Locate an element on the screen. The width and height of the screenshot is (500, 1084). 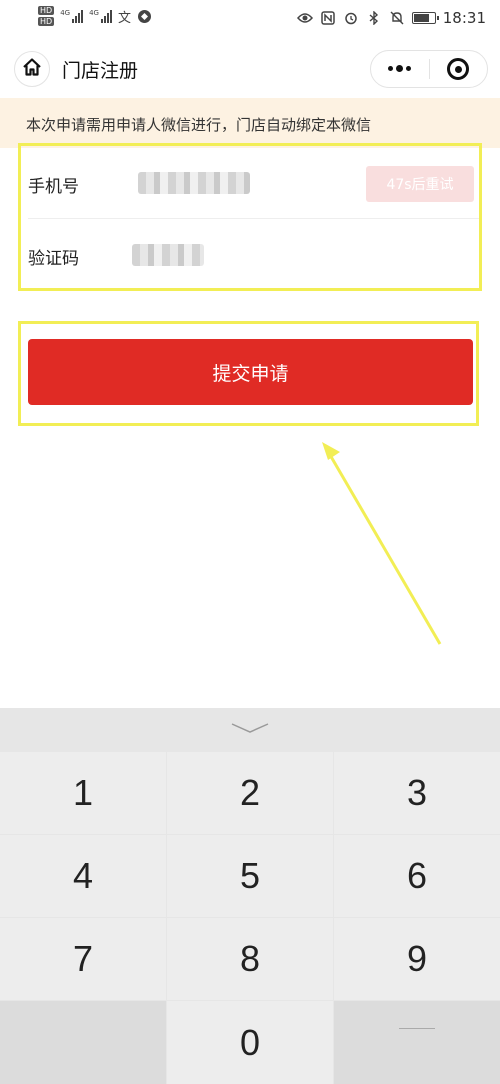
resend-code-button: 47s后重试 is located at coordinates (420, 184).